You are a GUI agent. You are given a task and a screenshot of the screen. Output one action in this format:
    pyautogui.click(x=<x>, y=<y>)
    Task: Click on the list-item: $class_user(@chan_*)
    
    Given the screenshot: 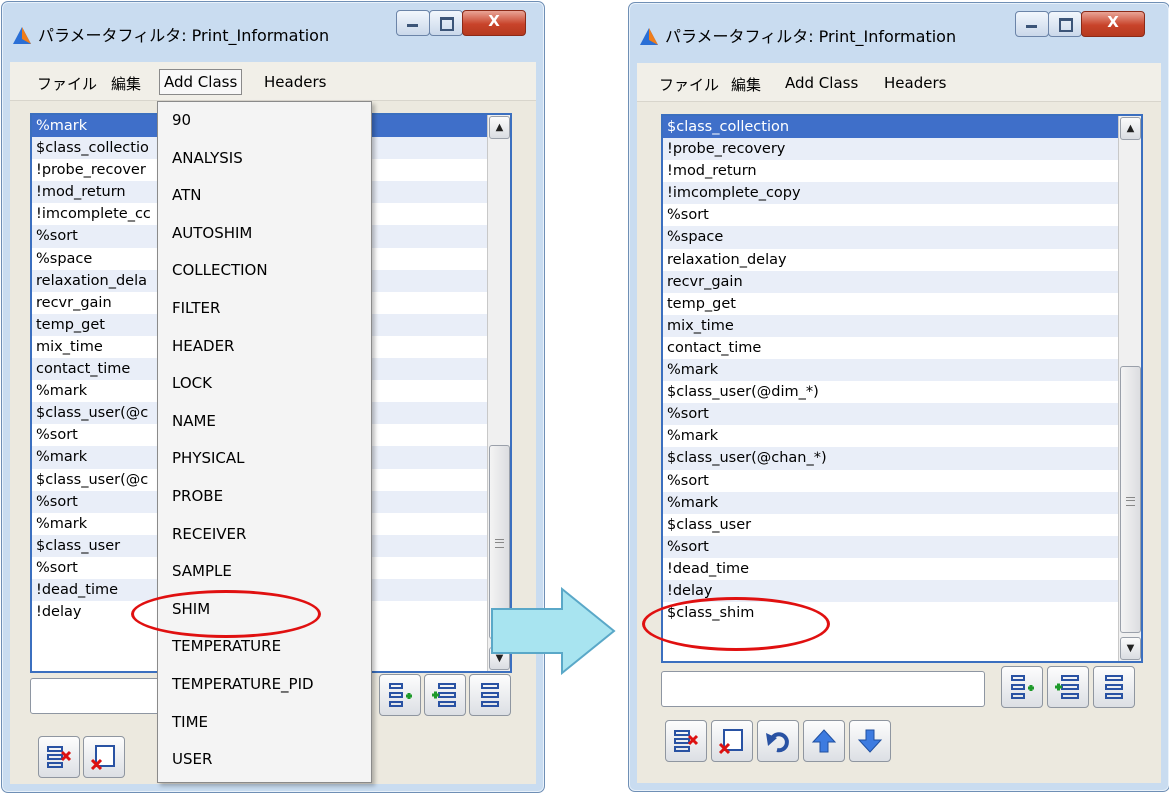 What is the action you would take?
    pyautogui.click(x=891, y=458)
    